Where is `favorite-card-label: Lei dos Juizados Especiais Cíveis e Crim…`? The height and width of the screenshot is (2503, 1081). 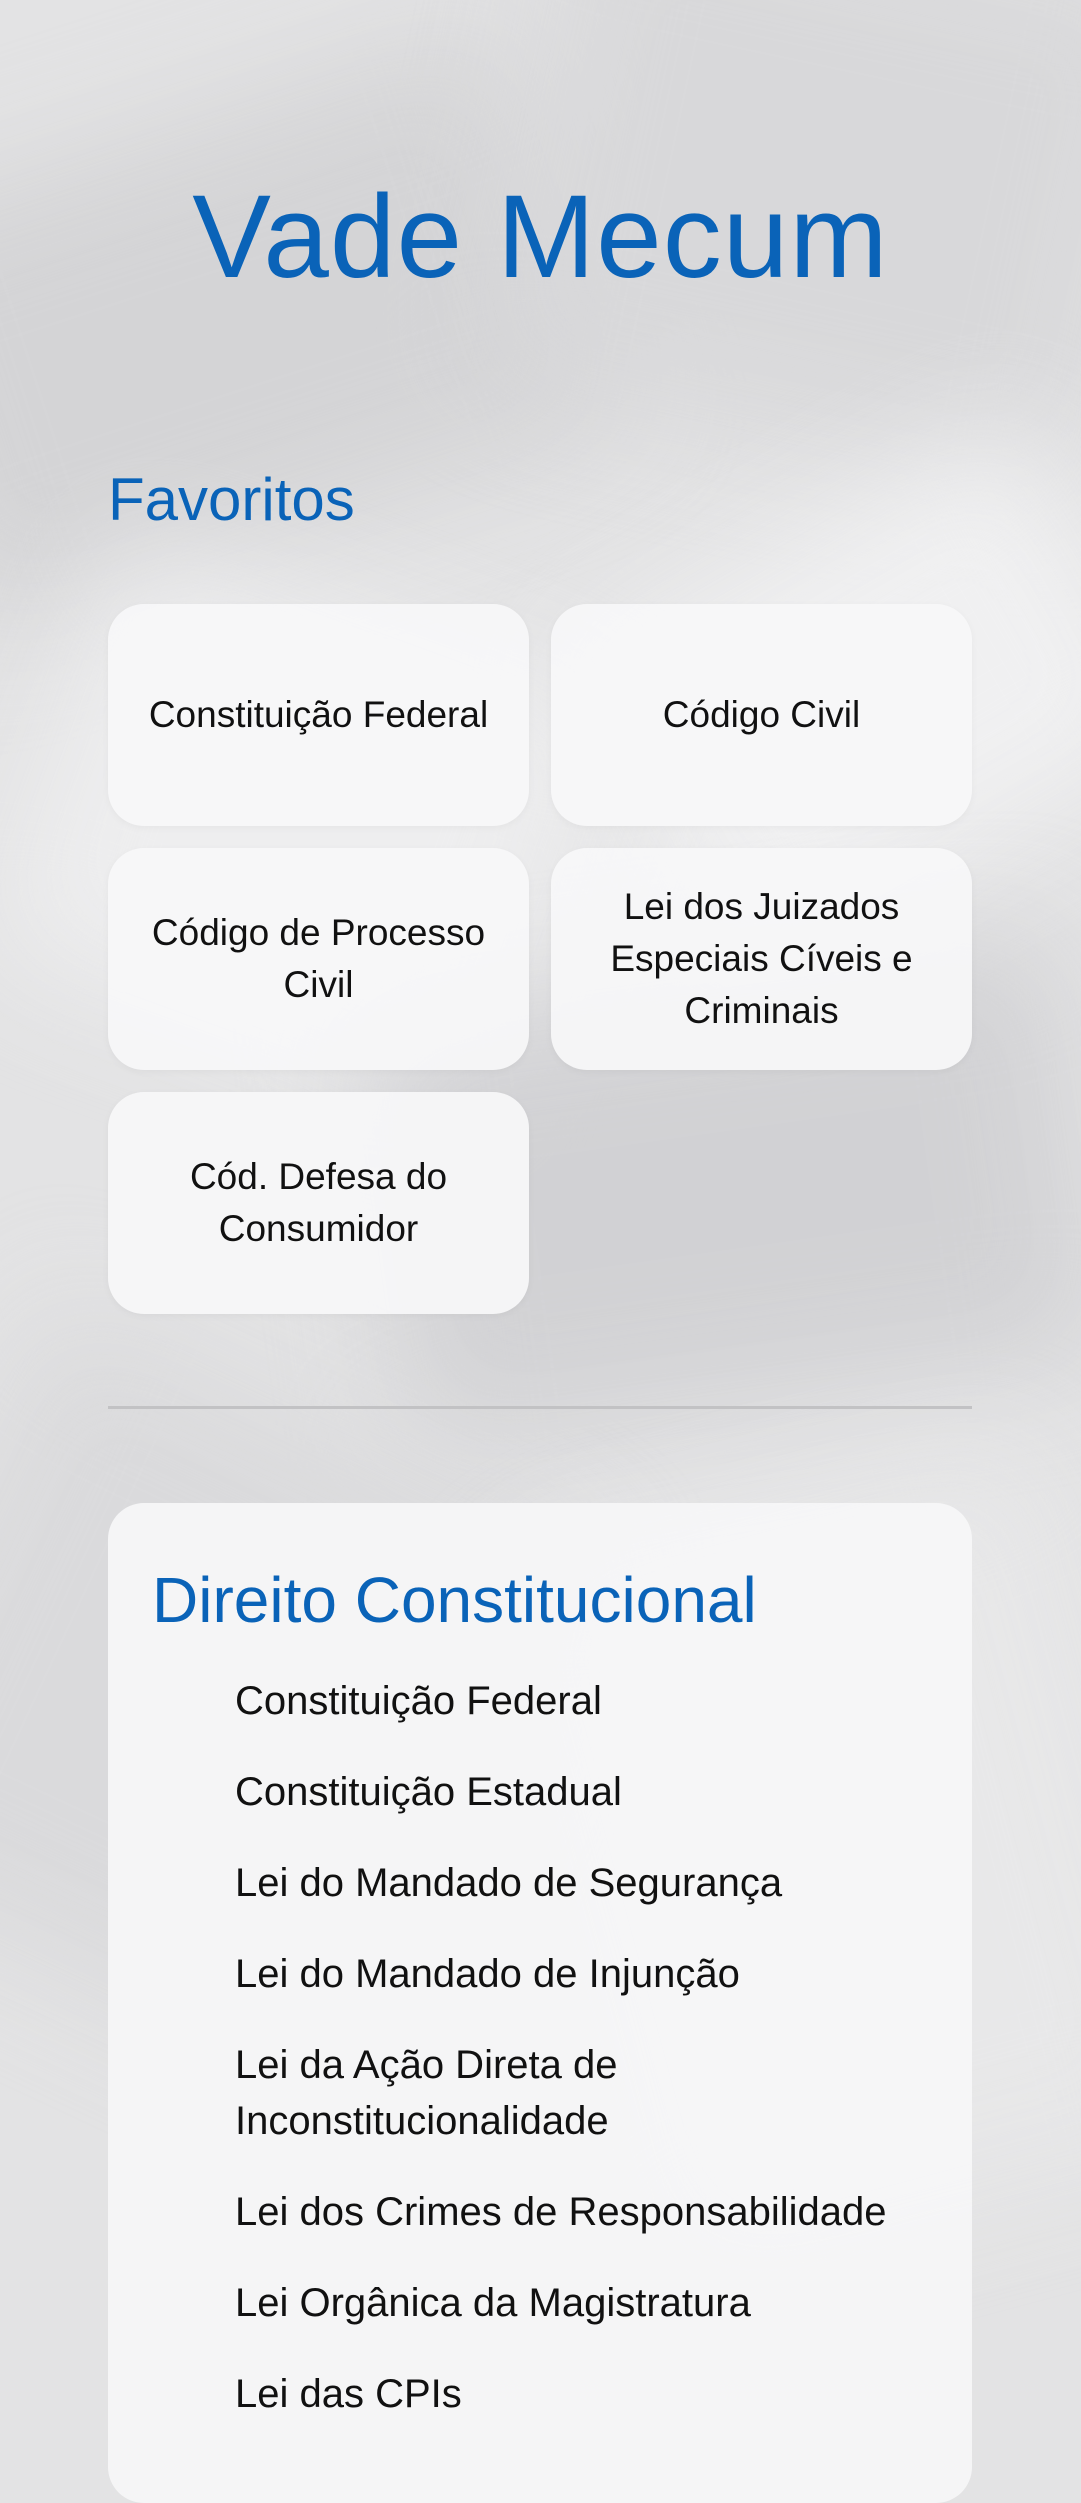 favorite-card-label: Lei dos Juizados Especiais Cíveis e Crim… is located at coordinates (761, 958).